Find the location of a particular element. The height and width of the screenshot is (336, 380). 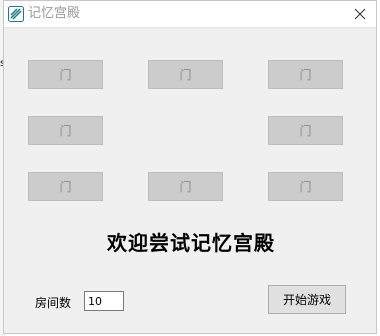

app-logo-icon is located at coordinates (16, 14).